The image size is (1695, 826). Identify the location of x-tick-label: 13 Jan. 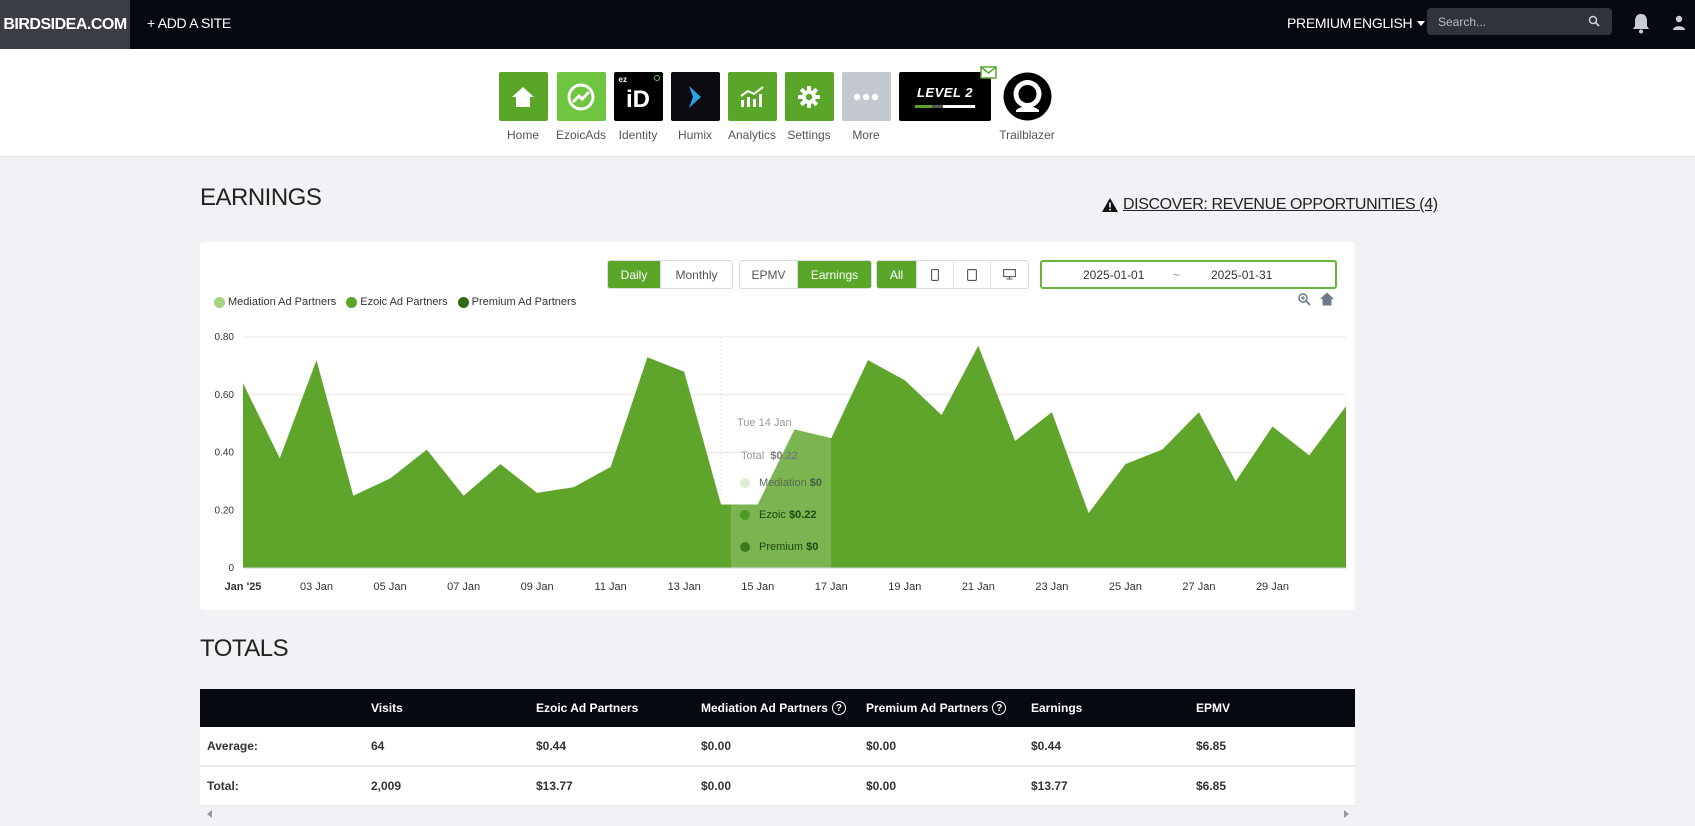
(684, 587).